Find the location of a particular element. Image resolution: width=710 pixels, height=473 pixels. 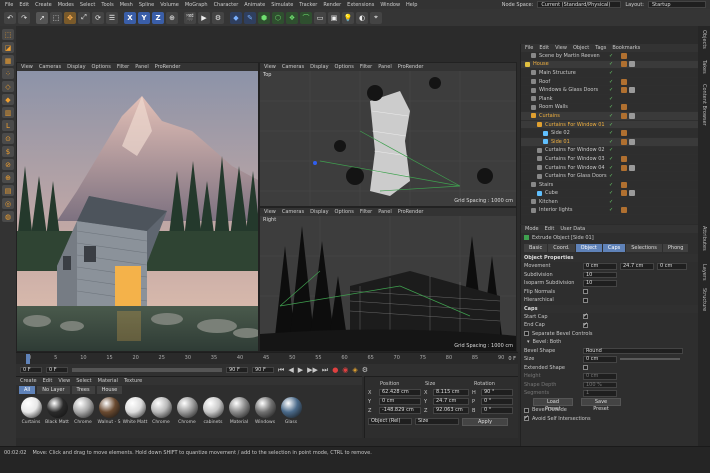

menu-edit: Edit is located at coordinates (24, 5).